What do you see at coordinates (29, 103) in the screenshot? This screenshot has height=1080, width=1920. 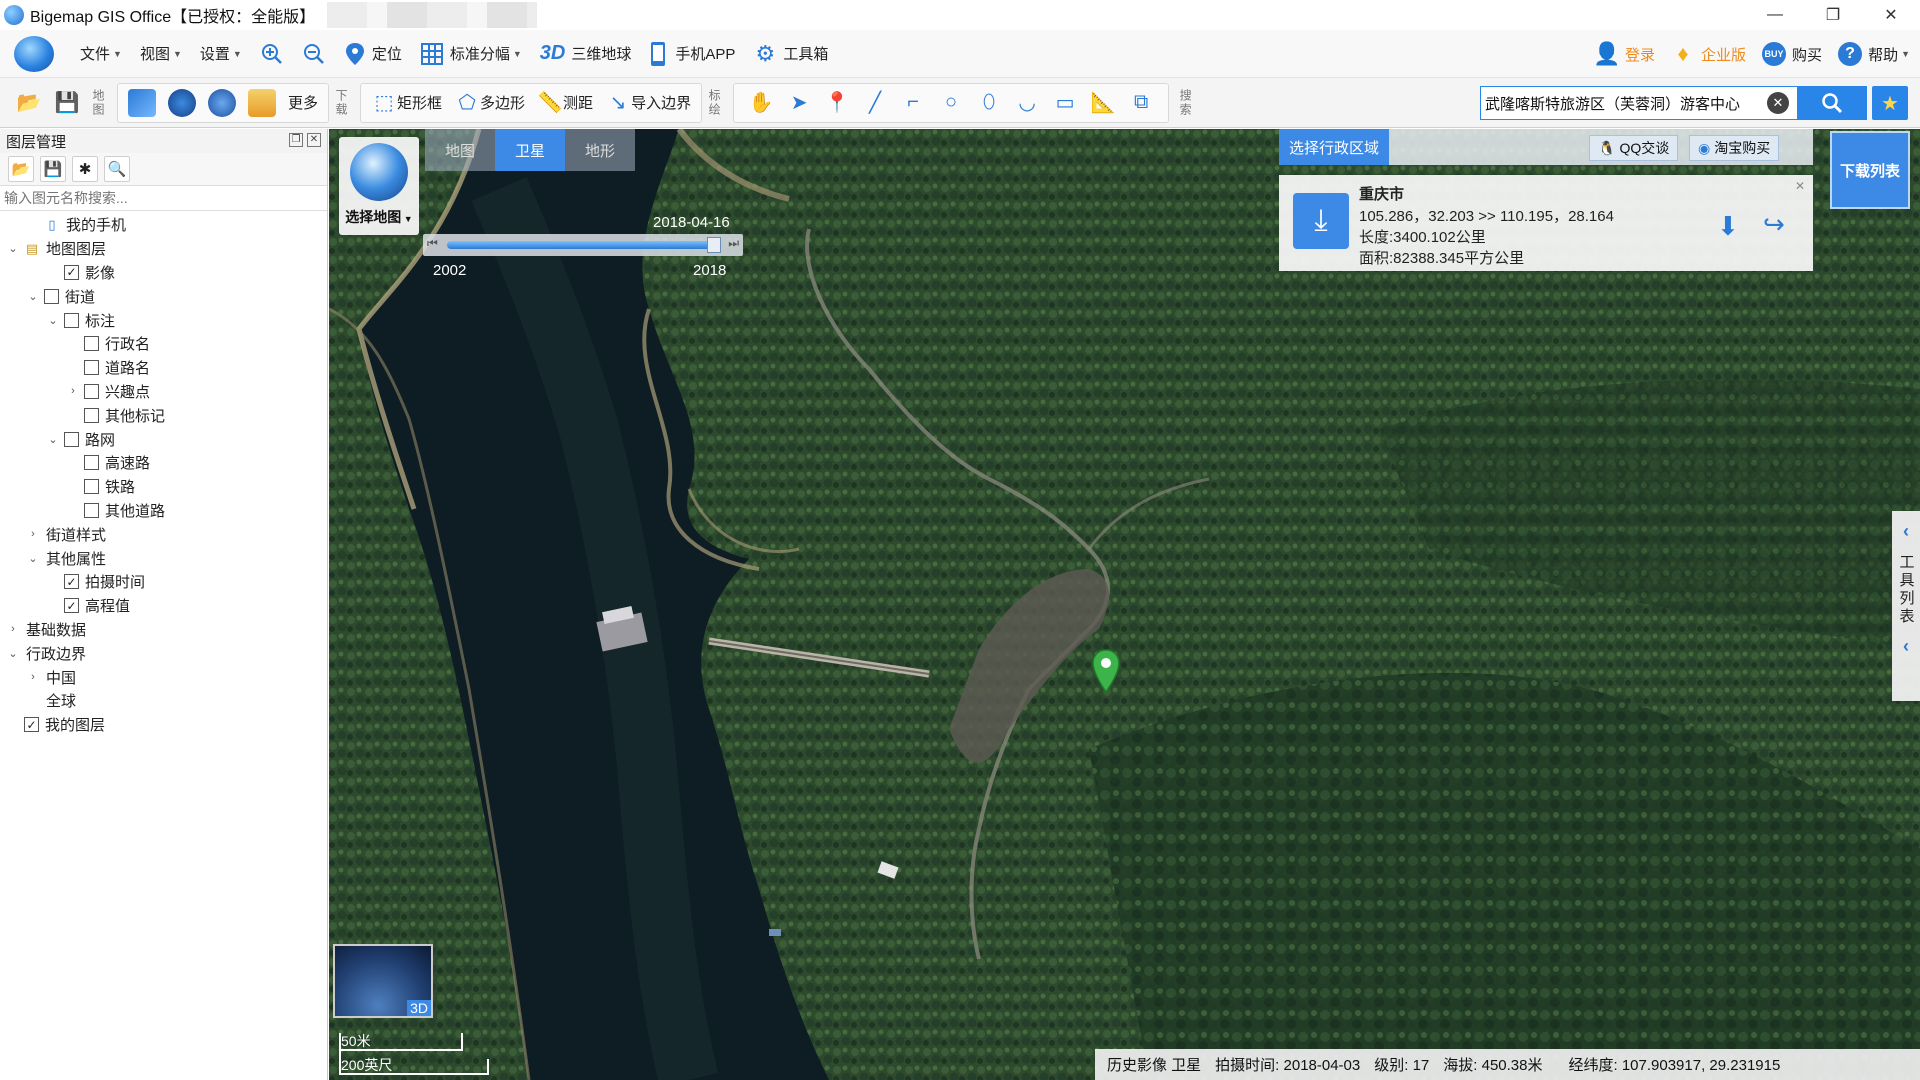 I see `open-file-button: 📂` at bounding box center [29, 103].